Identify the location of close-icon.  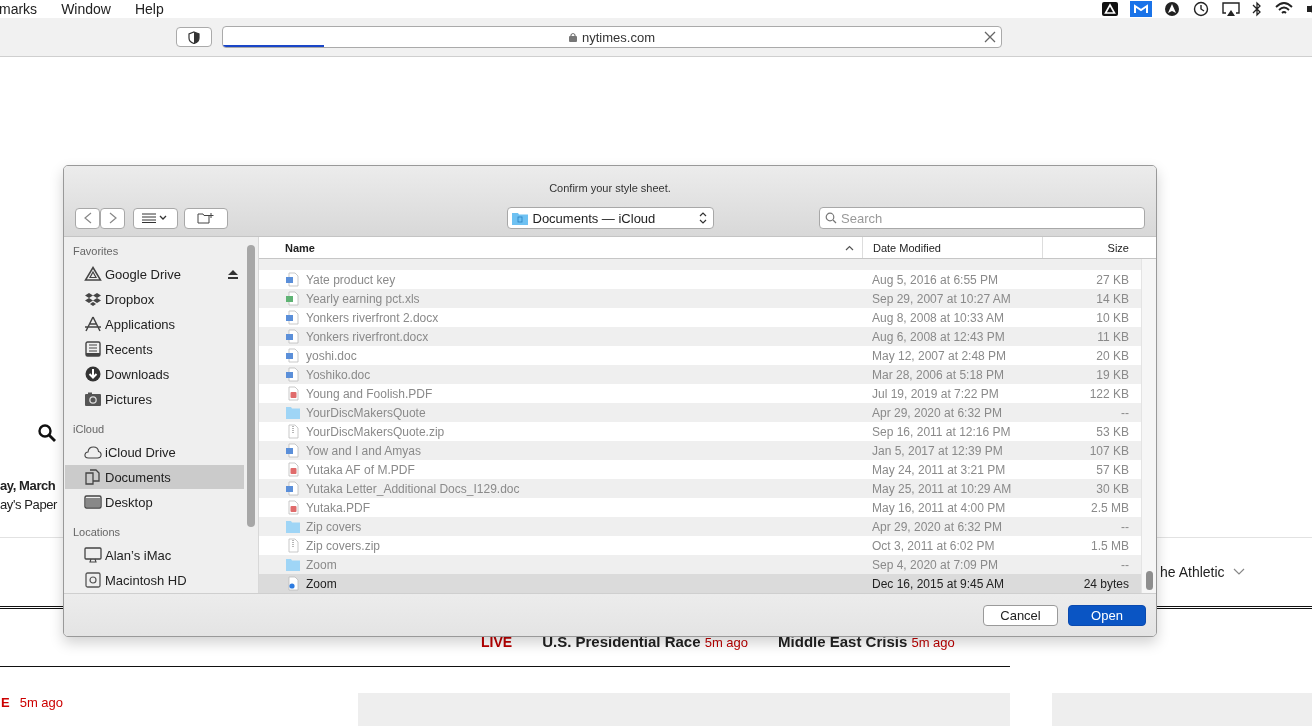
(990, 37).